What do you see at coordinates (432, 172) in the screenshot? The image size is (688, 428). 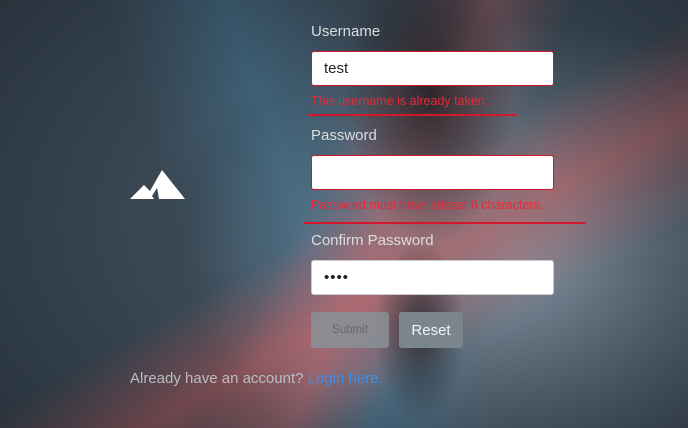 I see `password-input` at bounding box center [432, 172].